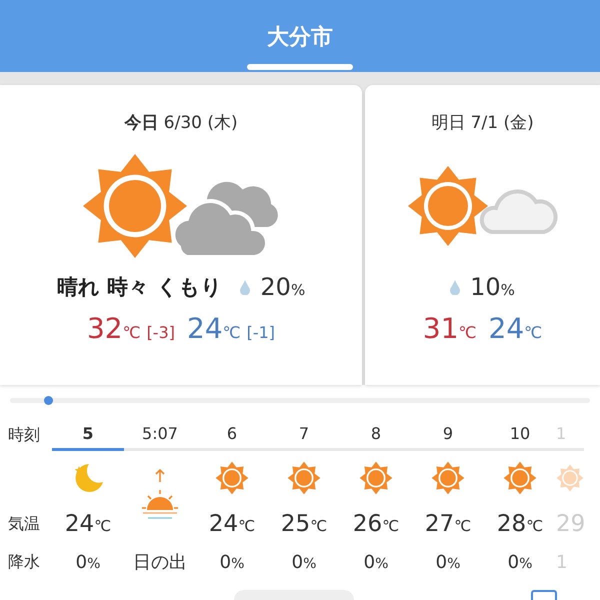 Image resolution: width=600 pixels, height=600 pixels. I want to click on sun-and-cloud-icon, so click(483, 206).